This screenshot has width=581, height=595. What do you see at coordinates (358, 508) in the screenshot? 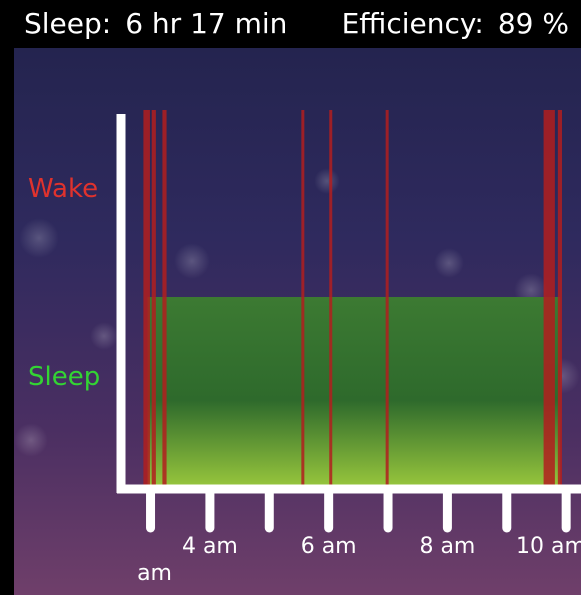
I see `x-axis-ticks` at bounding box center [358, 508].